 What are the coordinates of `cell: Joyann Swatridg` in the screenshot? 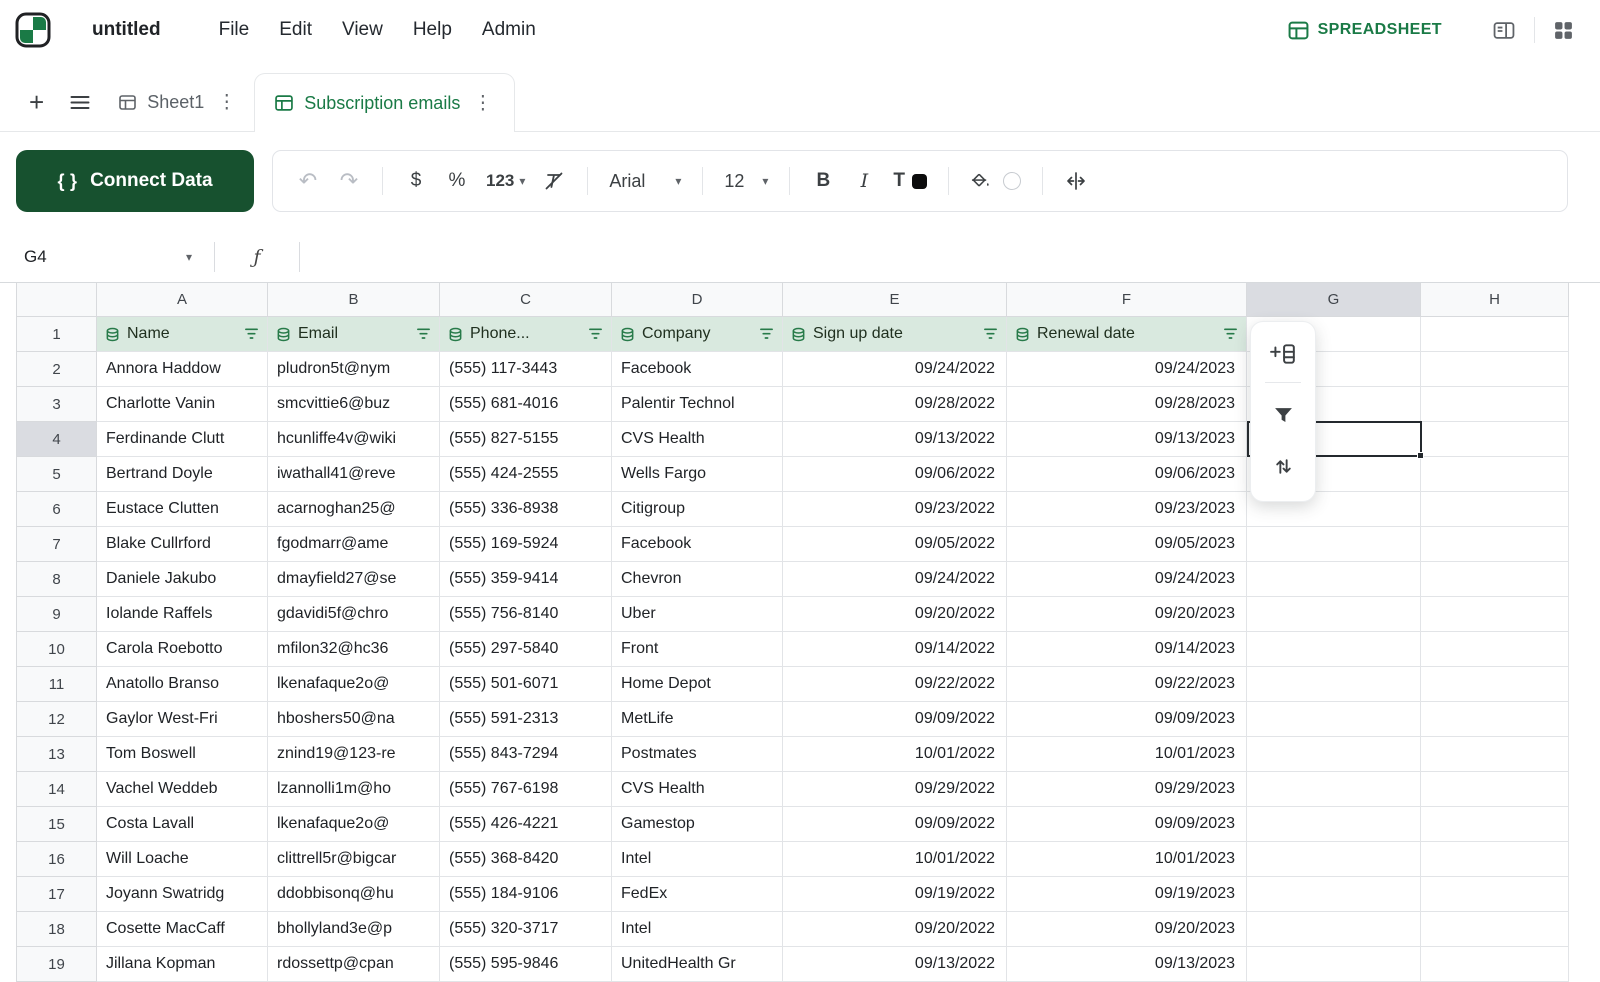 It's located at (182, 894).